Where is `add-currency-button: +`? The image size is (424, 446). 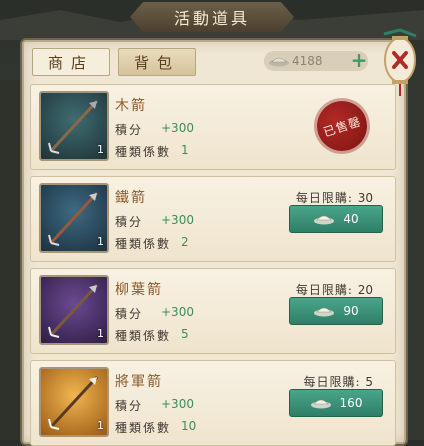
add-currency-button: + is located at coordinates (359, 60).